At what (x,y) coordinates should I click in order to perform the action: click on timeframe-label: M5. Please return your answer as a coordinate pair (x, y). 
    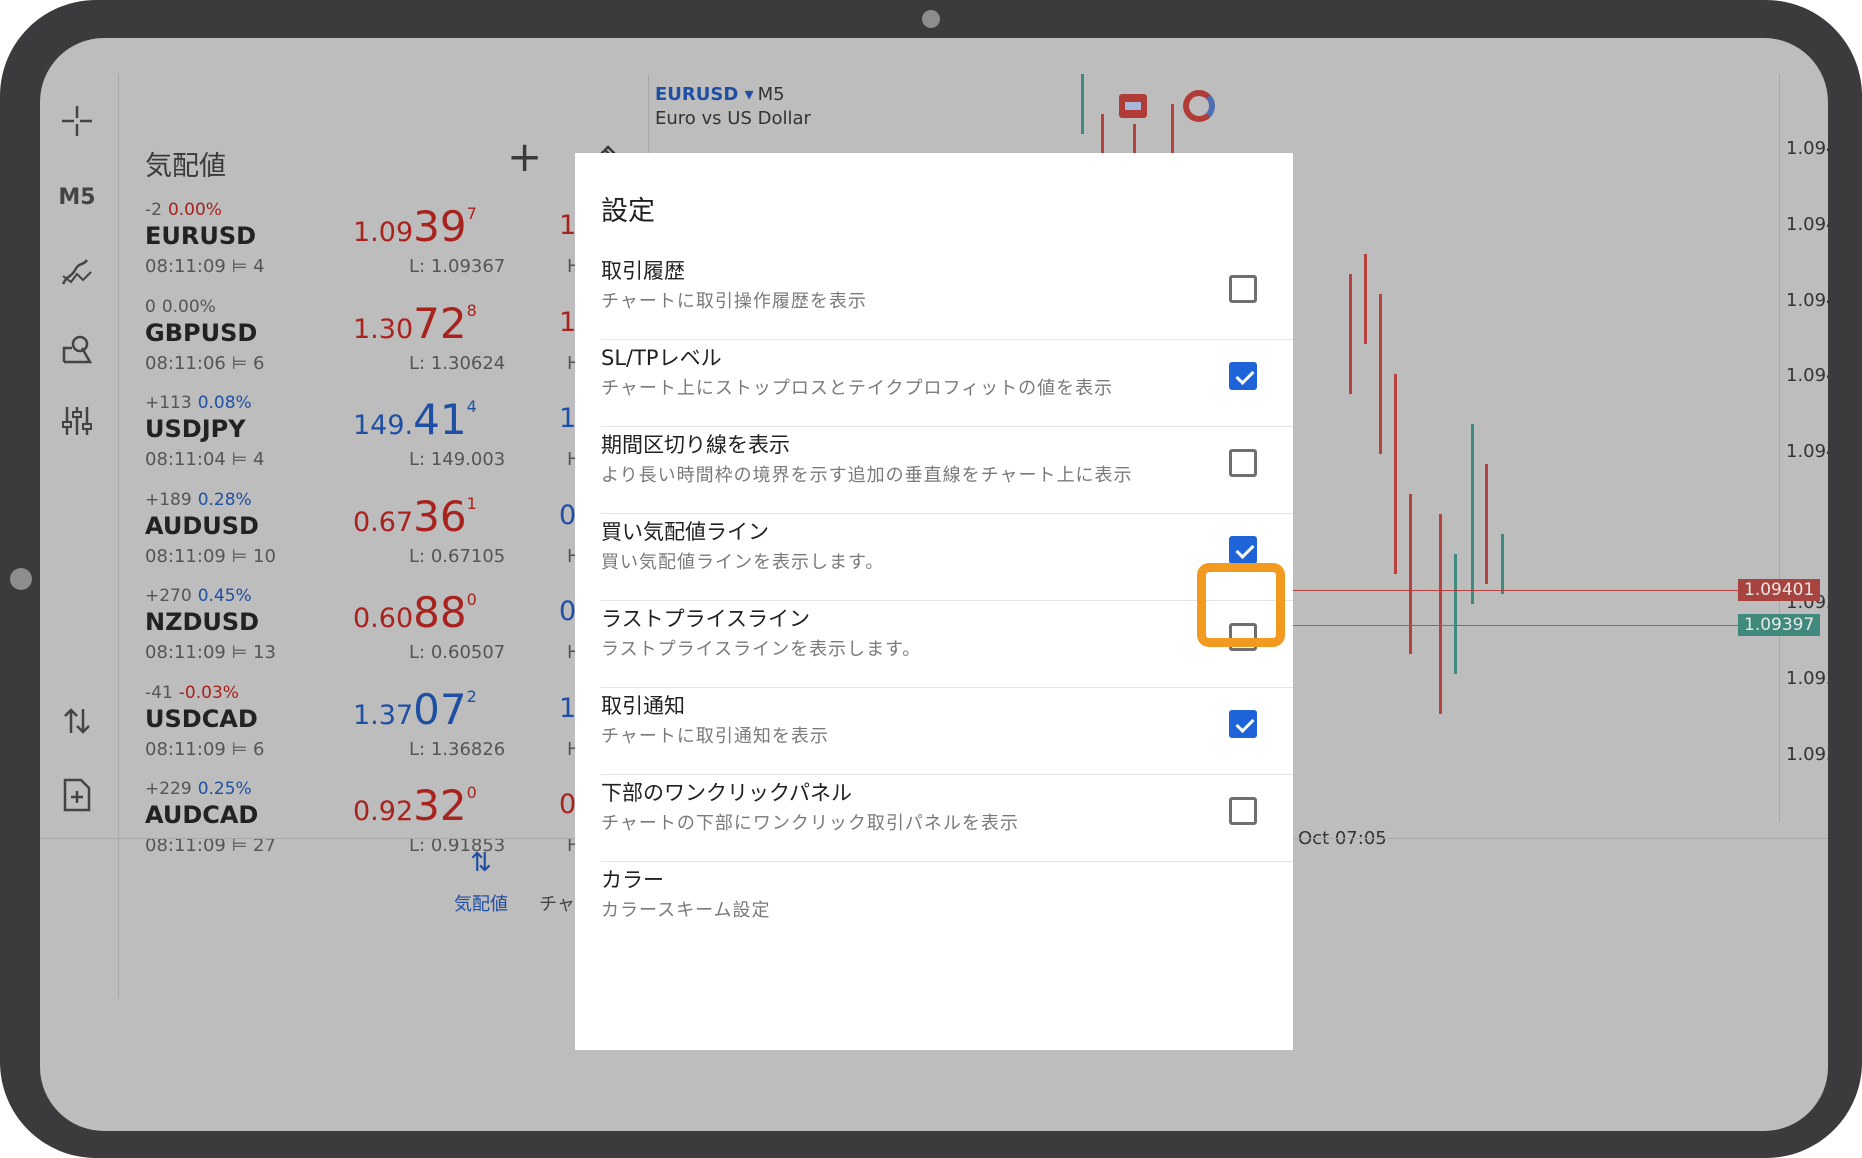
    Looking at the image, I should click on (77, 197).